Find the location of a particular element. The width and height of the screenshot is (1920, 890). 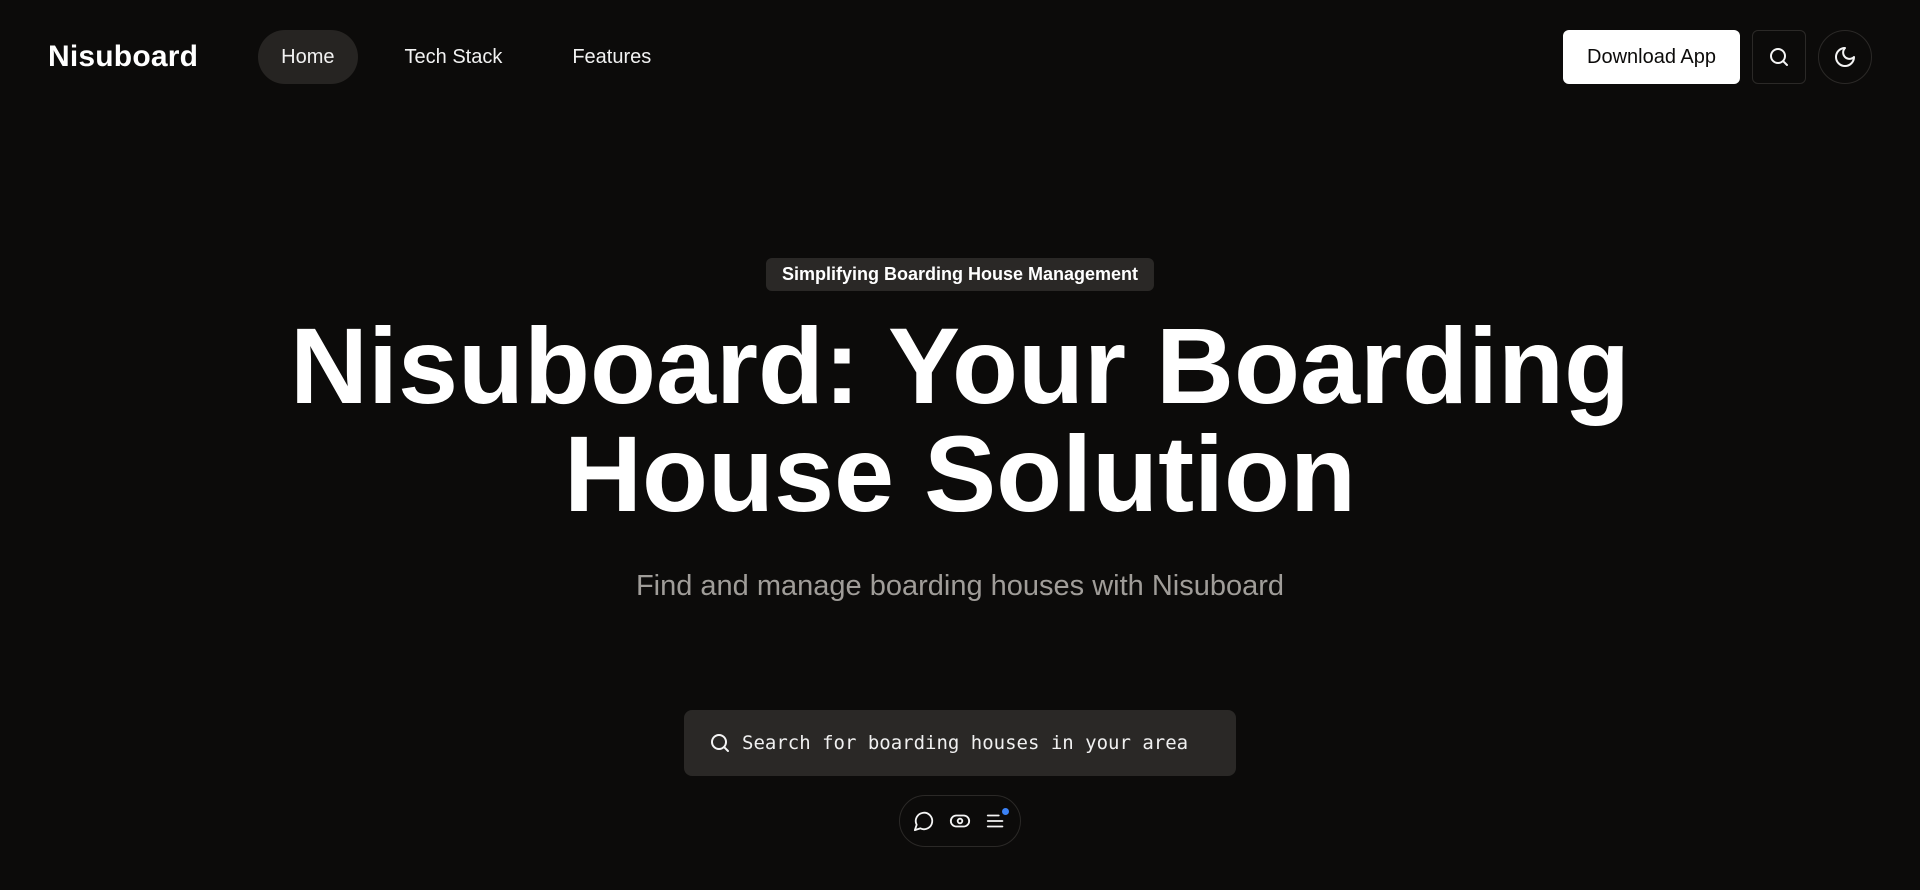

menu-button is located at coordinates (997, 820).